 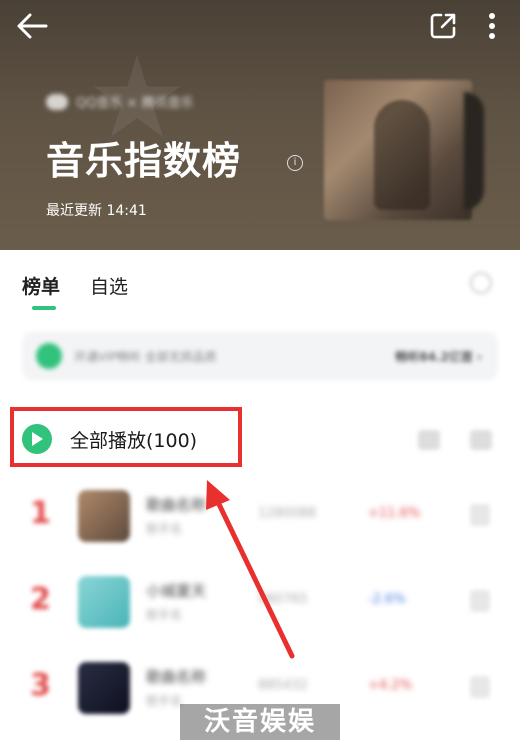 I want to click on more-vertical-icon, so click(x=492, y=26).